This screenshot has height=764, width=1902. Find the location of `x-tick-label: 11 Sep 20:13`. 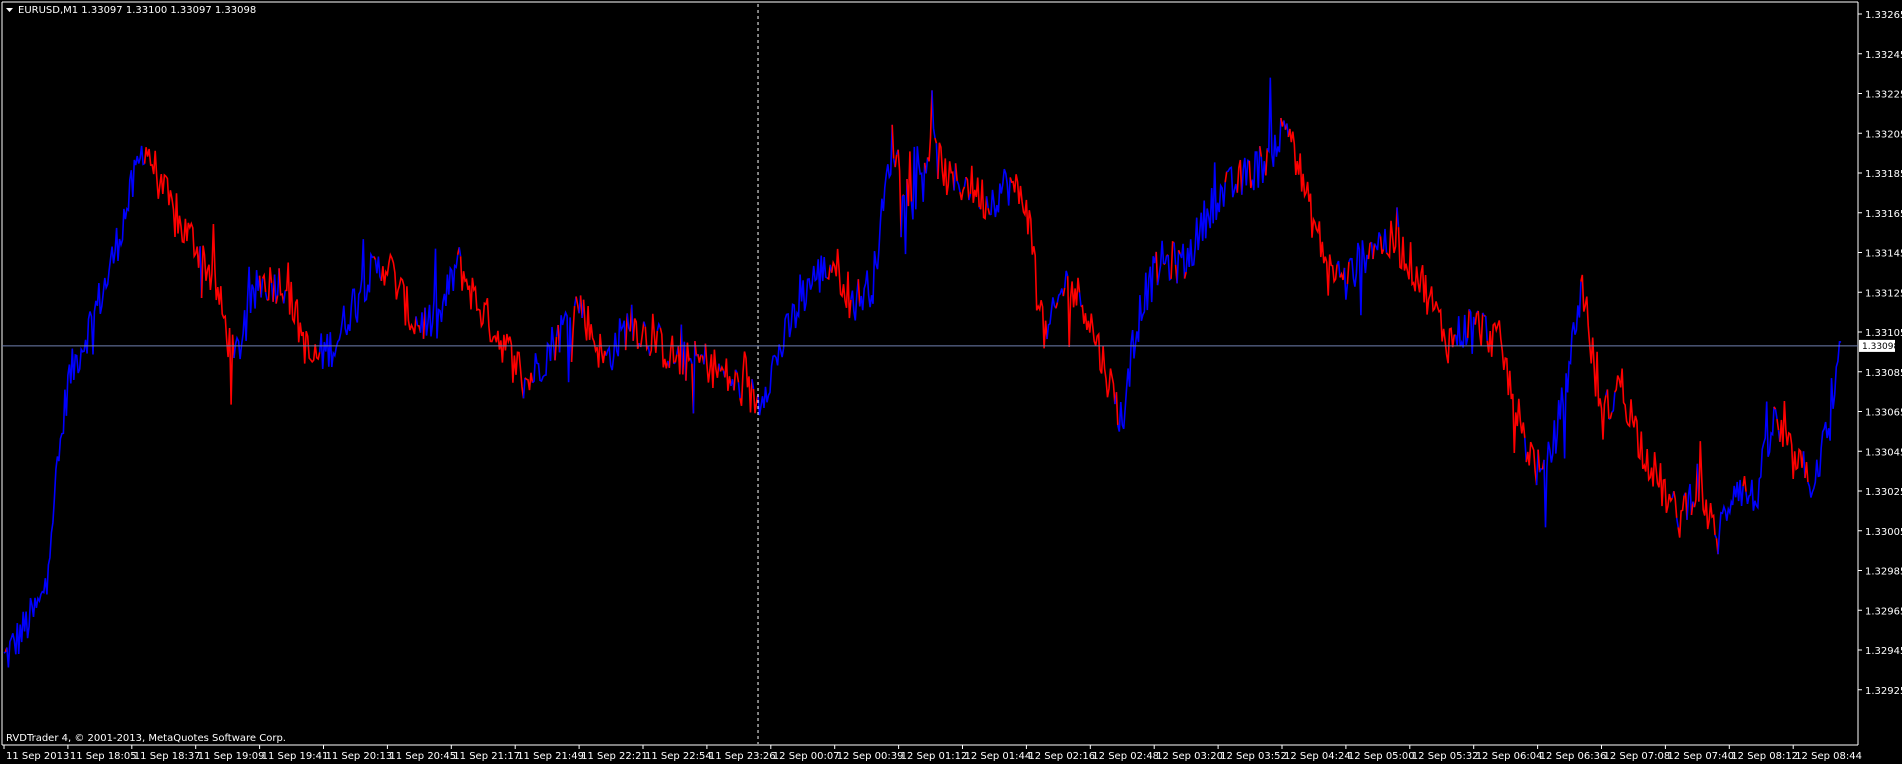

x-tick-label: 11 Sep 20:13 is located at coordinates (359, 756).